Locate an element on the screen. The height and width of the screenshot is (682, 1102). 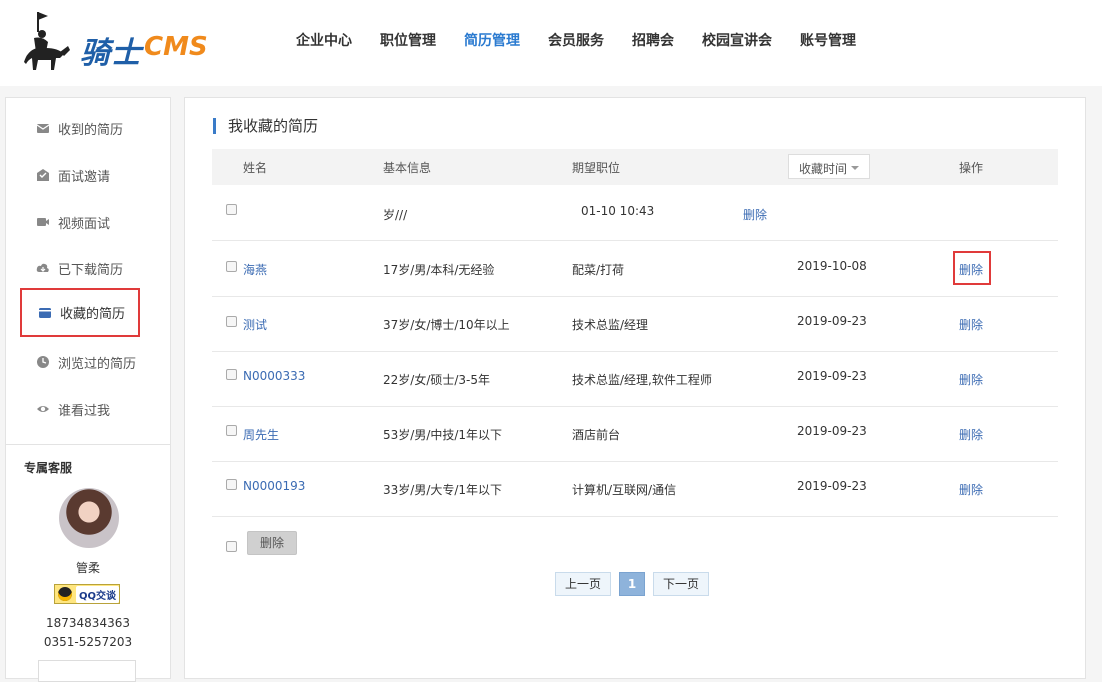
invite-icon is located at coordinates (43, 175).